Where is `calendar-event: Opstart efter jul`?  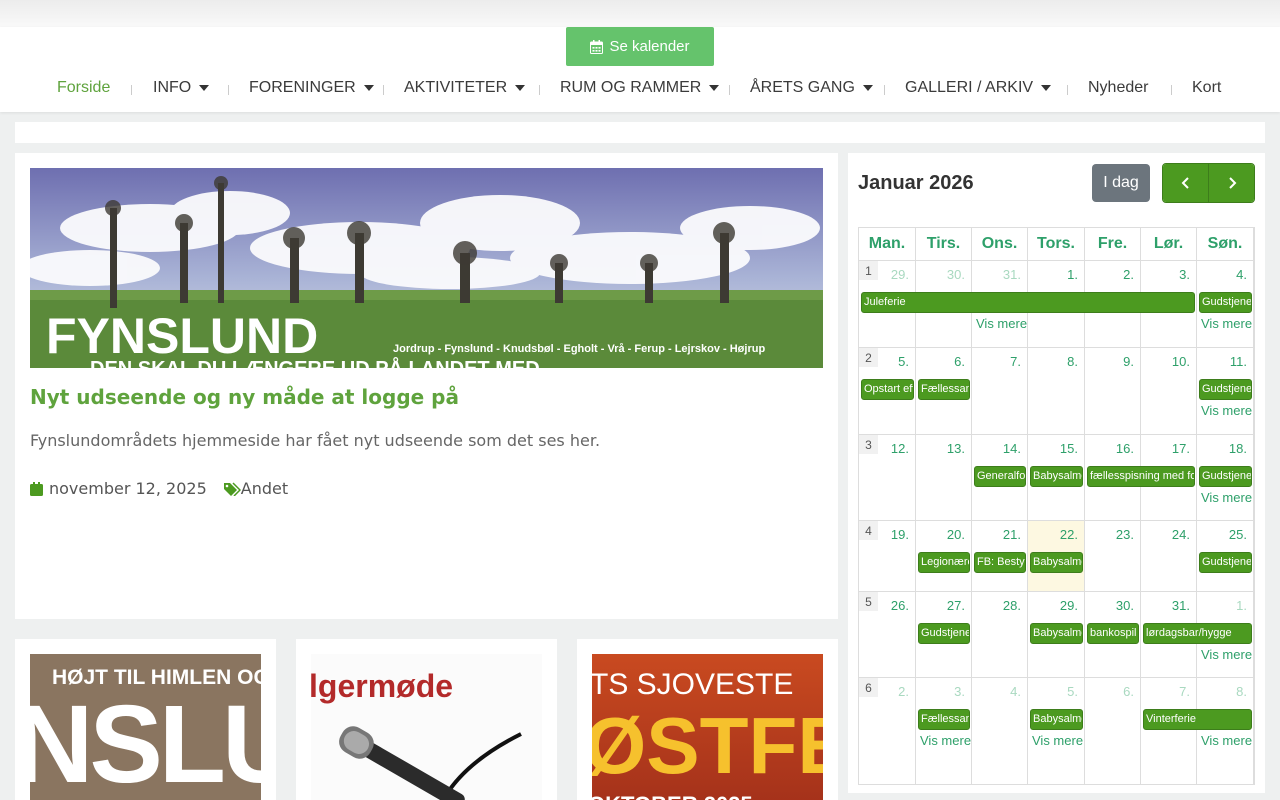 calendar-event: Opstart efter jul is located at coordinates (887, 389).